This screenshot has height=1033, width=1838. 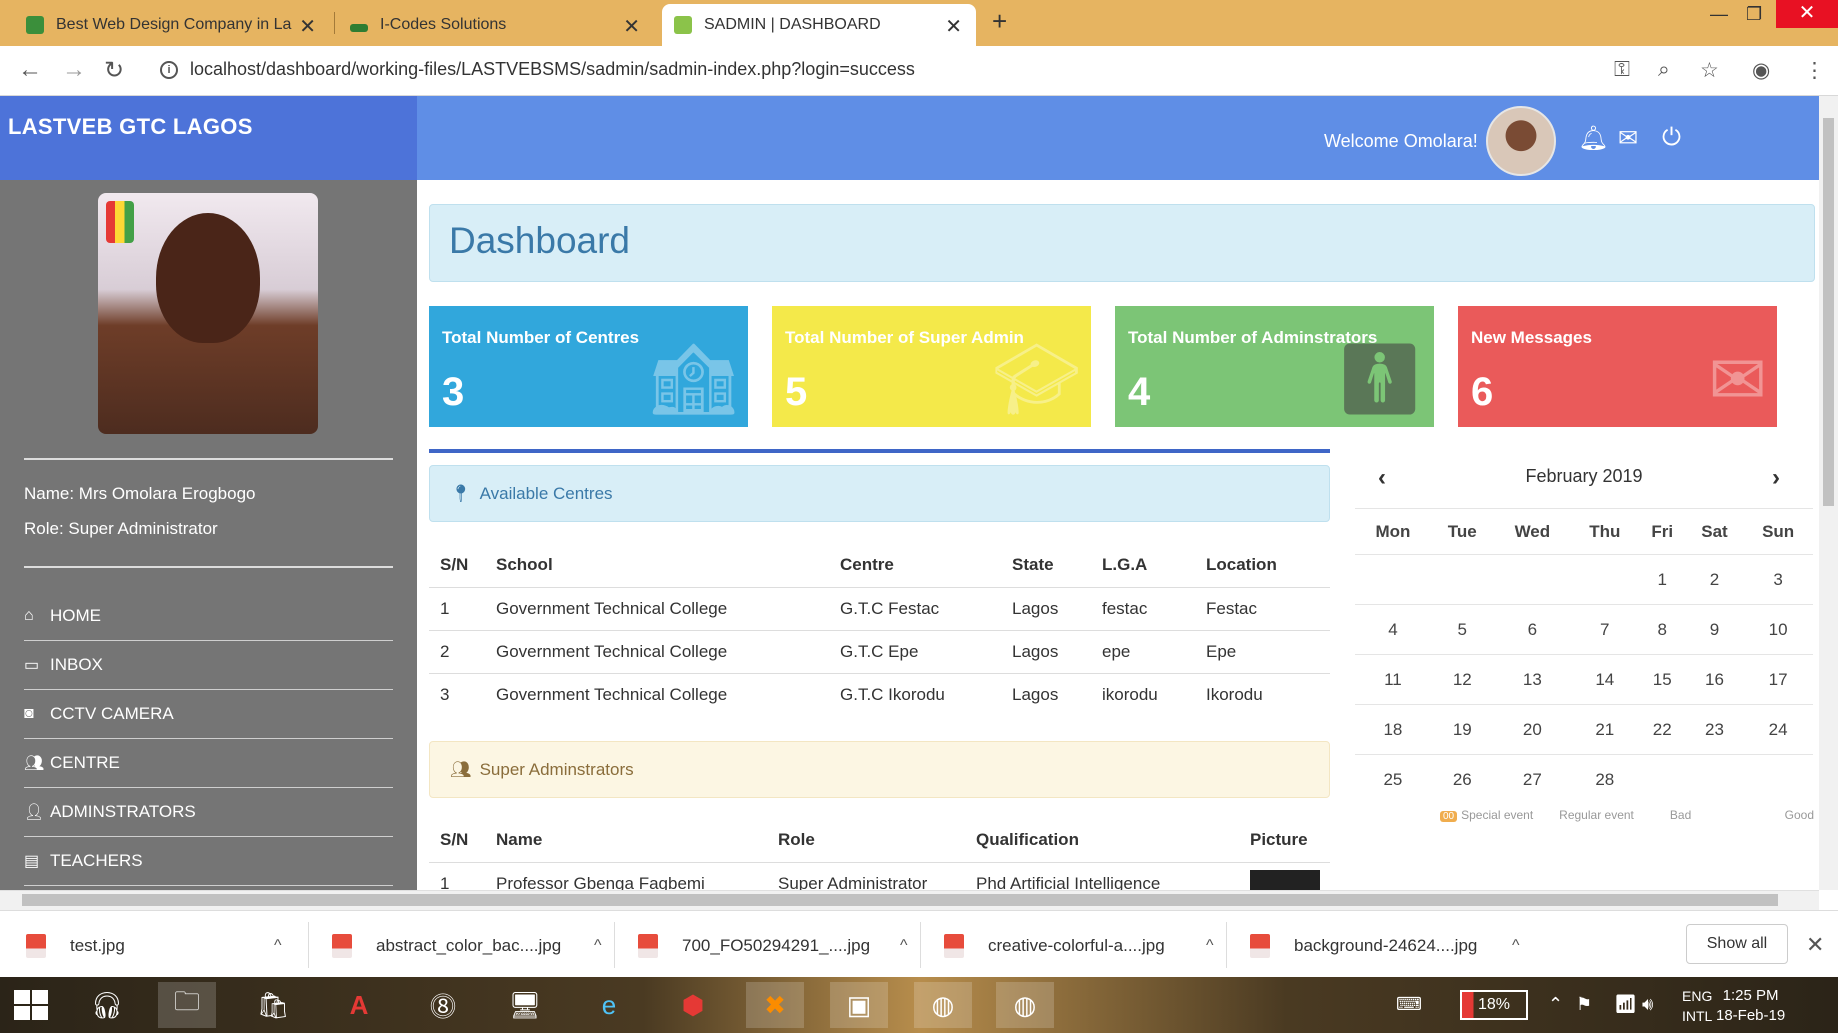 I want to click on calendar-day: 22, so click(x=1662, y=729).